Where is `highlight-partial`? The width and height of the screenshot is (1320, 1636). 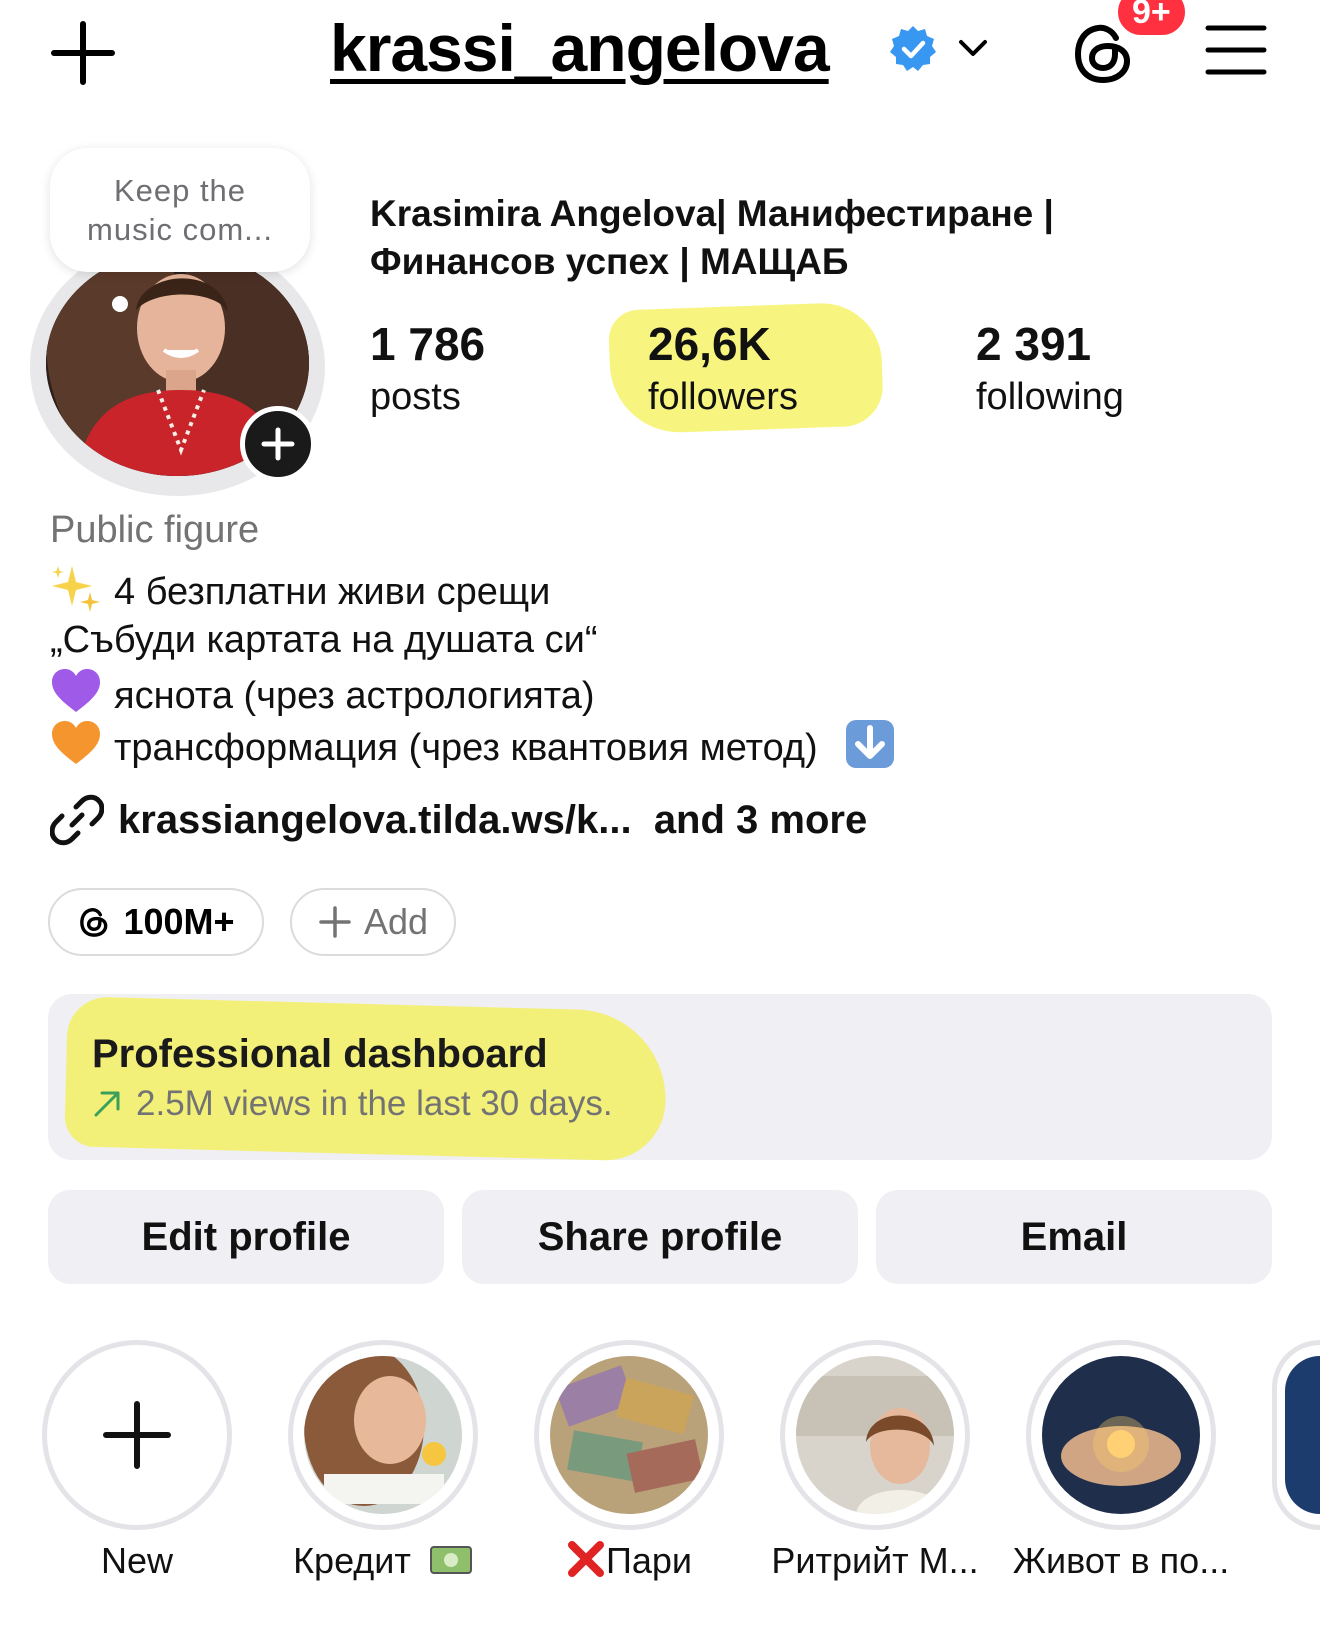
highlight-partial is located at coordinates (1296, 1435).